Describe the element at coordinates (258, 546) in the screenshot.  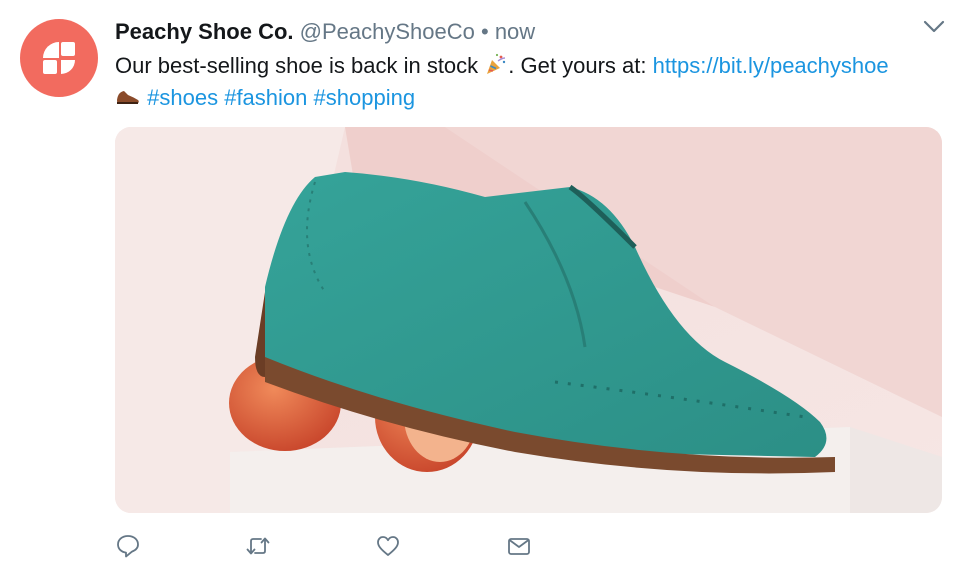
I see `retweet-icon` at that location.